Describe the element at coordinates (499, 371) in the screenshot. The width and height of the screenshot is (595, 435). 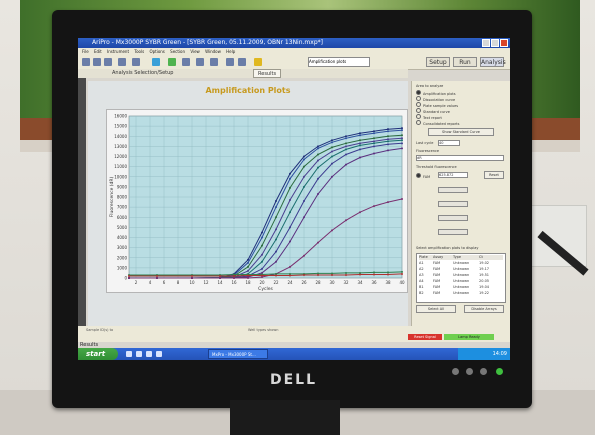
I see `power-led-button` at that location.